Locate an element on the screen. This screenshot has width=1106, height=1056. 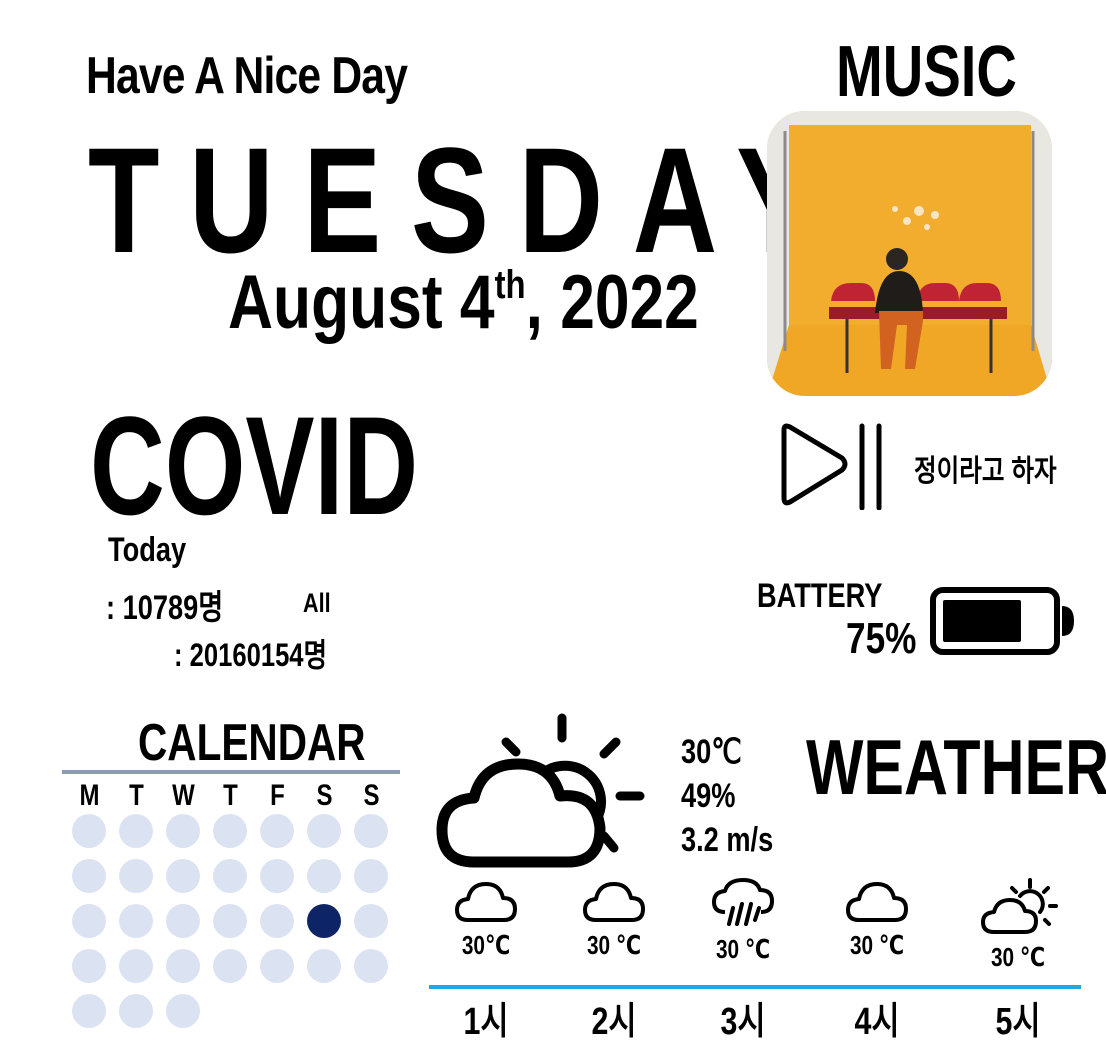
calendar-day-today is located at coordinates (324, 921).